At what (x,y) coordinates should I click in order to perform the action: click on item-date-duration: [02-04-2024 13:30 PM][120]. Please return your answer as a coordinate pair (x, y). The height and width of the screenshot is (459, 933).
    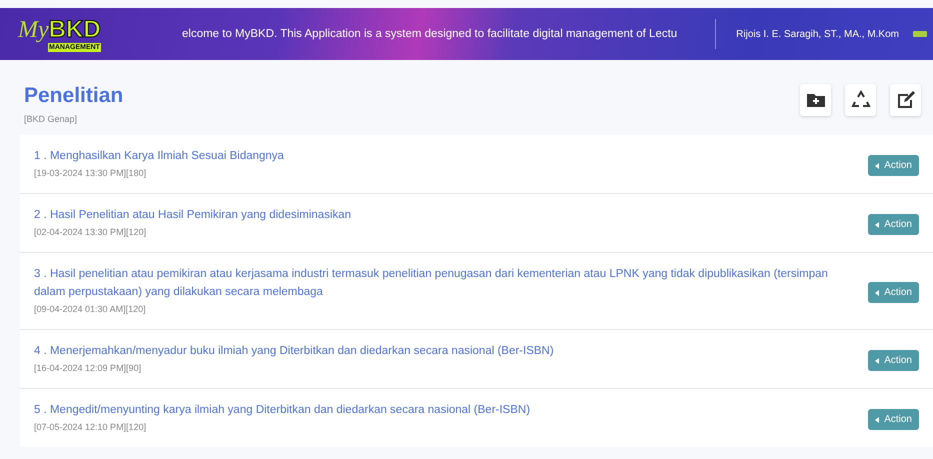
    Looking at the image, I should click on (91, 232).